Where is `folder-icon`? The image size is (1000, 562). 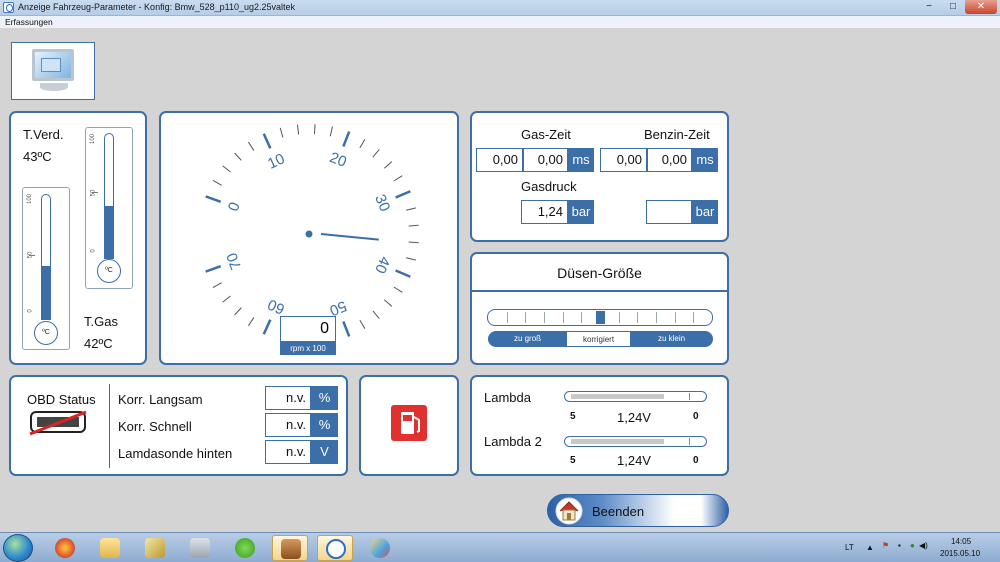 folder-icon is located at coordinates (110, 548).